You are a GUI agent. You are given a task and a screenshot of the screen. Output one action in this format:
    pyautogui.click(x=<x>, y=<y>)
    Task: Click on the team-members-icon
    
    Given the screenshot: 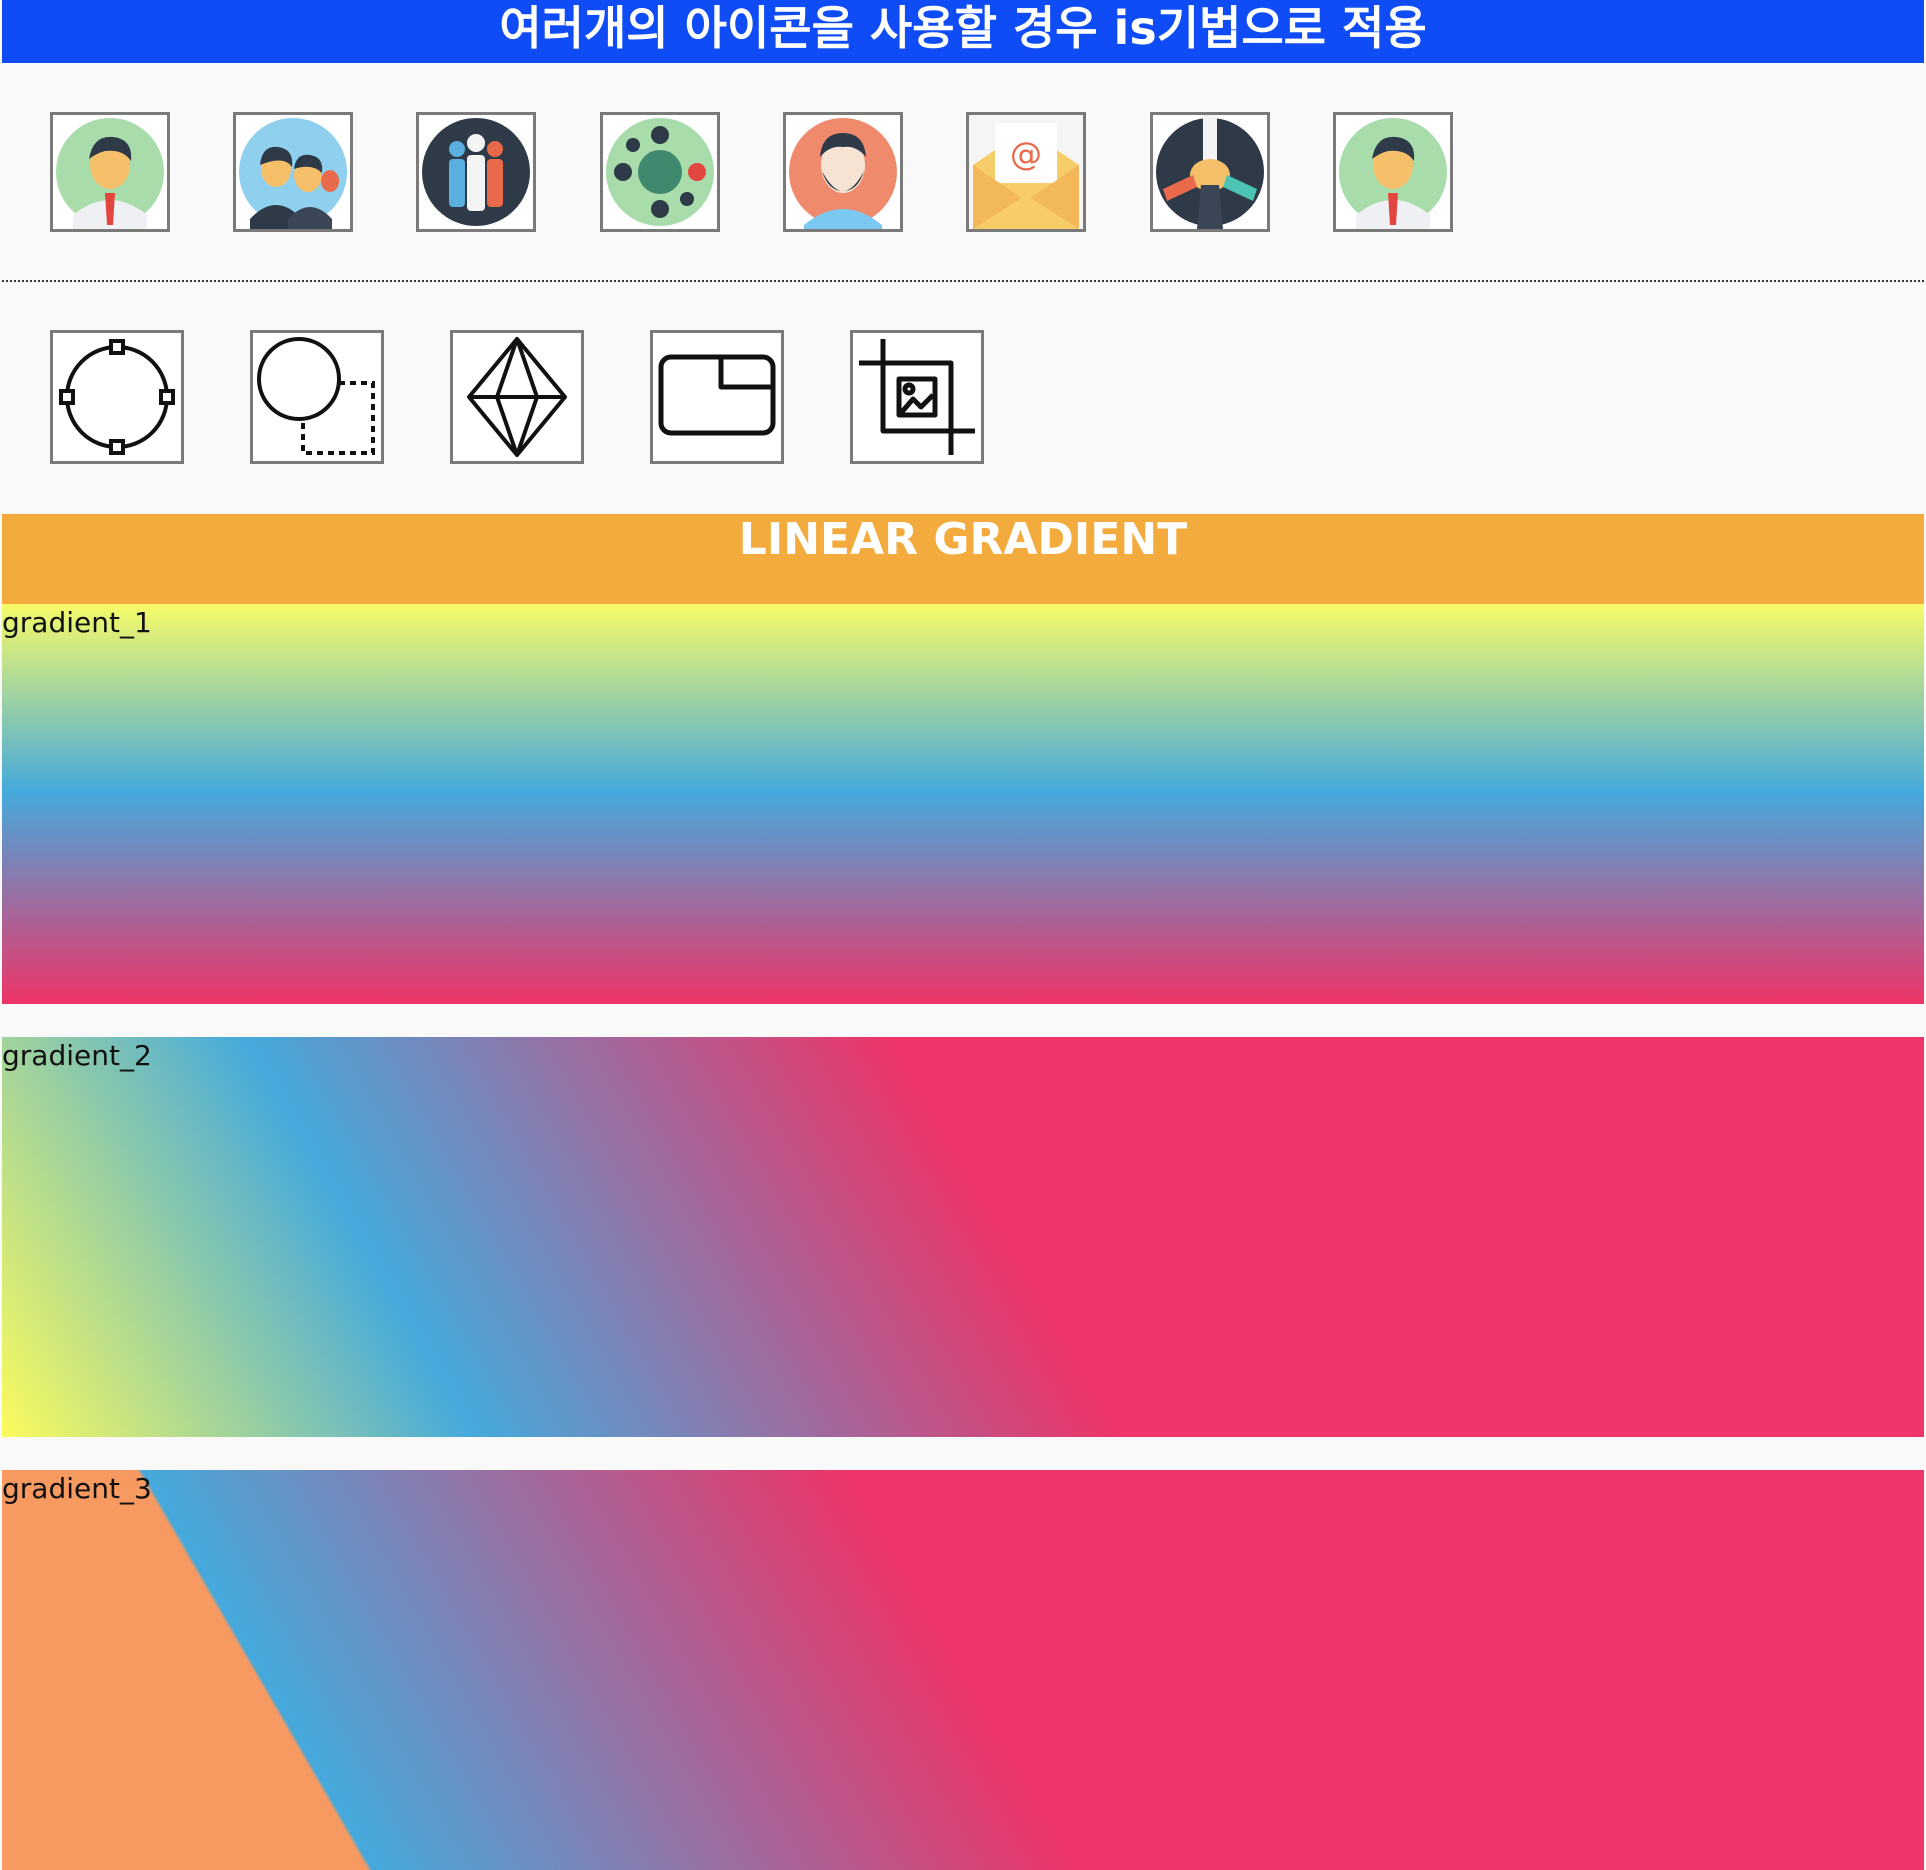 What is the action you would take?
    pyautogui.click(x=293, y=172)
    